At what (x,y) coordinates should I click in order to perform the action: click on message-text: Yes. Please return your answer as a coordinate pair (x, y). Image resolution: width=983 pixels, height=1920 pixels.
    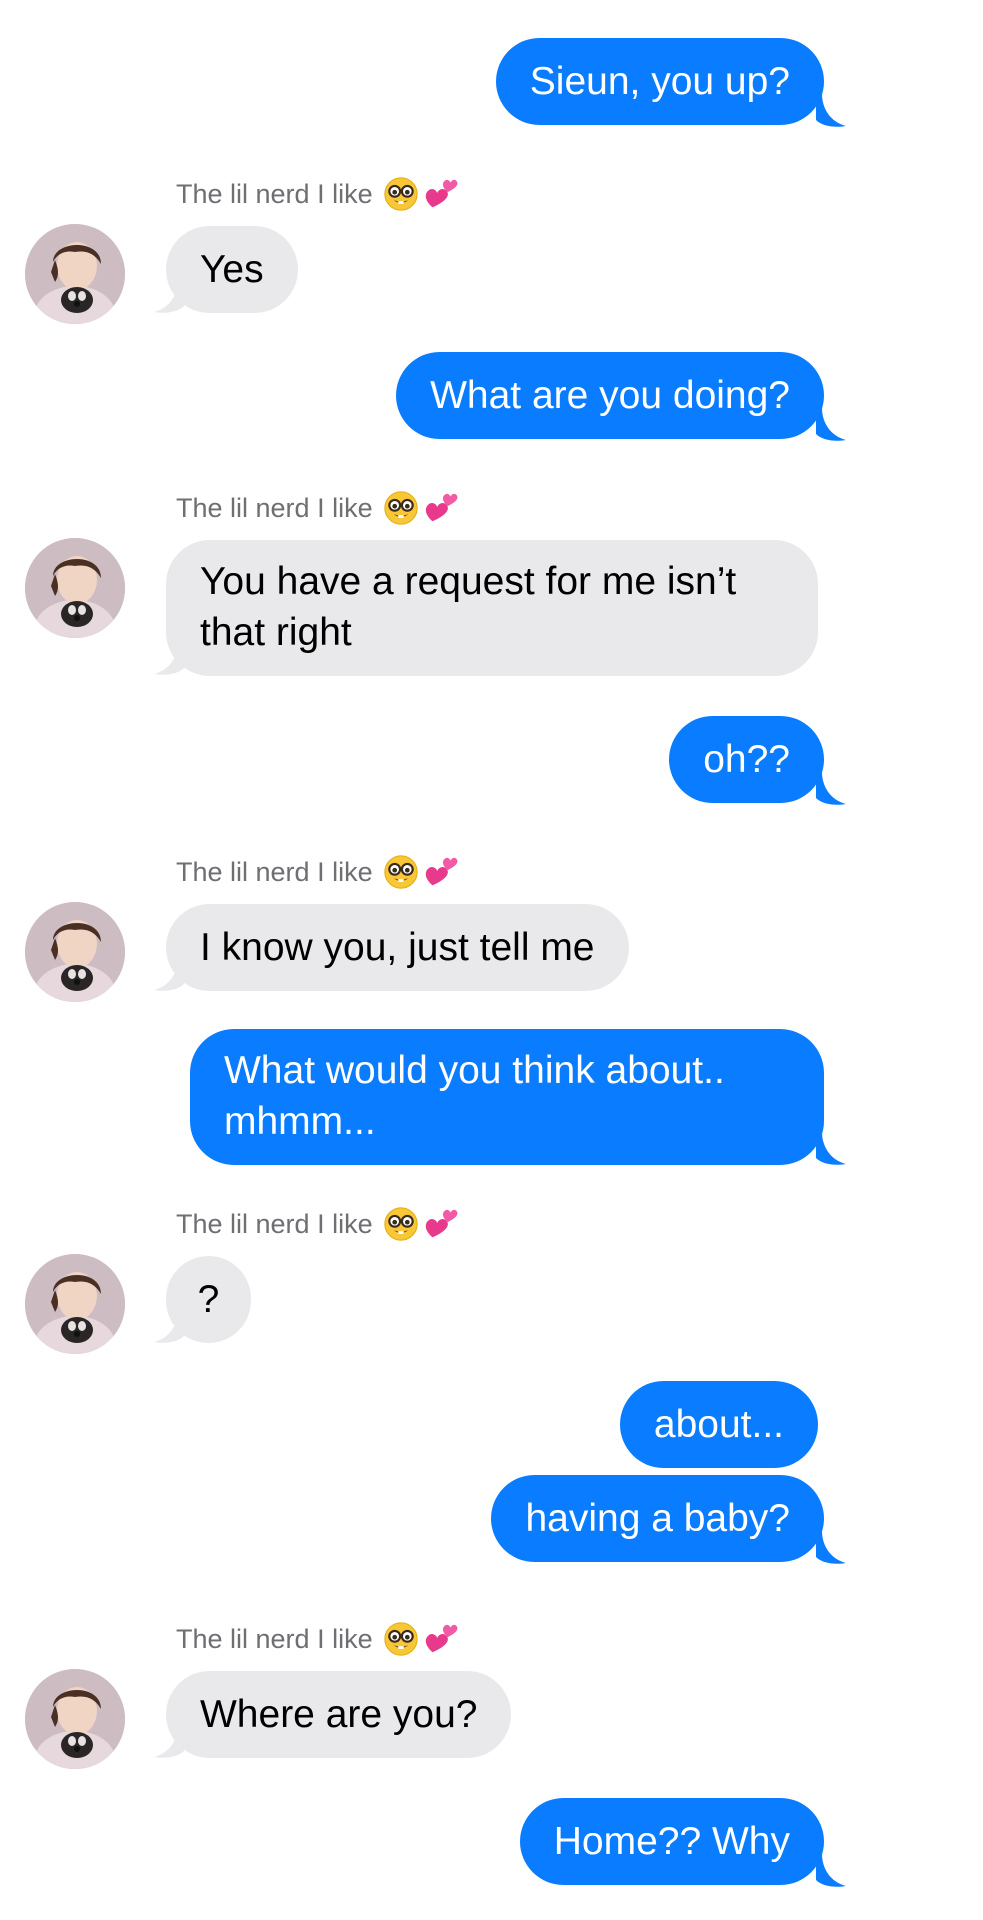
    Looking at the image, I should click on (232, 269).